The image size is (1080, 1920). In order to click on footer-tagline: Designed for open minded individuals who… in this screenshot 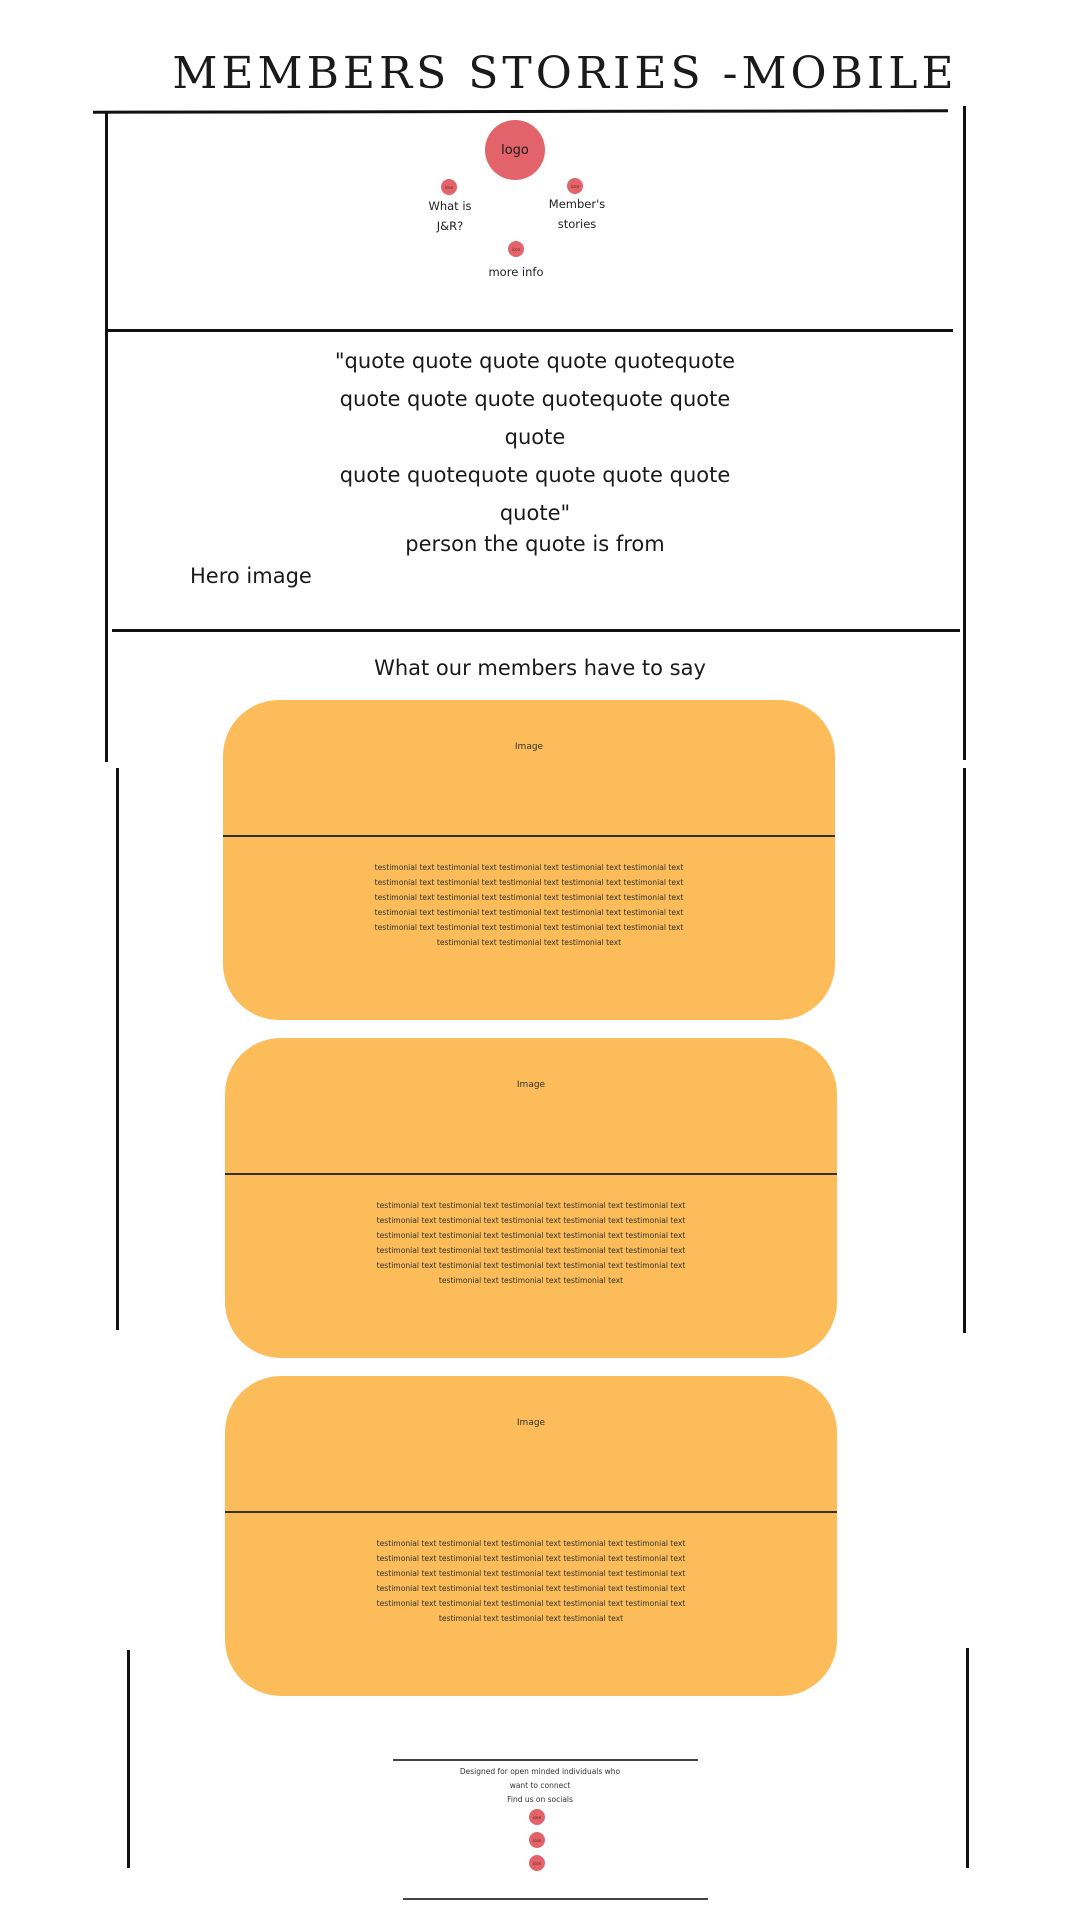, I will do `click(540, 1778)`.